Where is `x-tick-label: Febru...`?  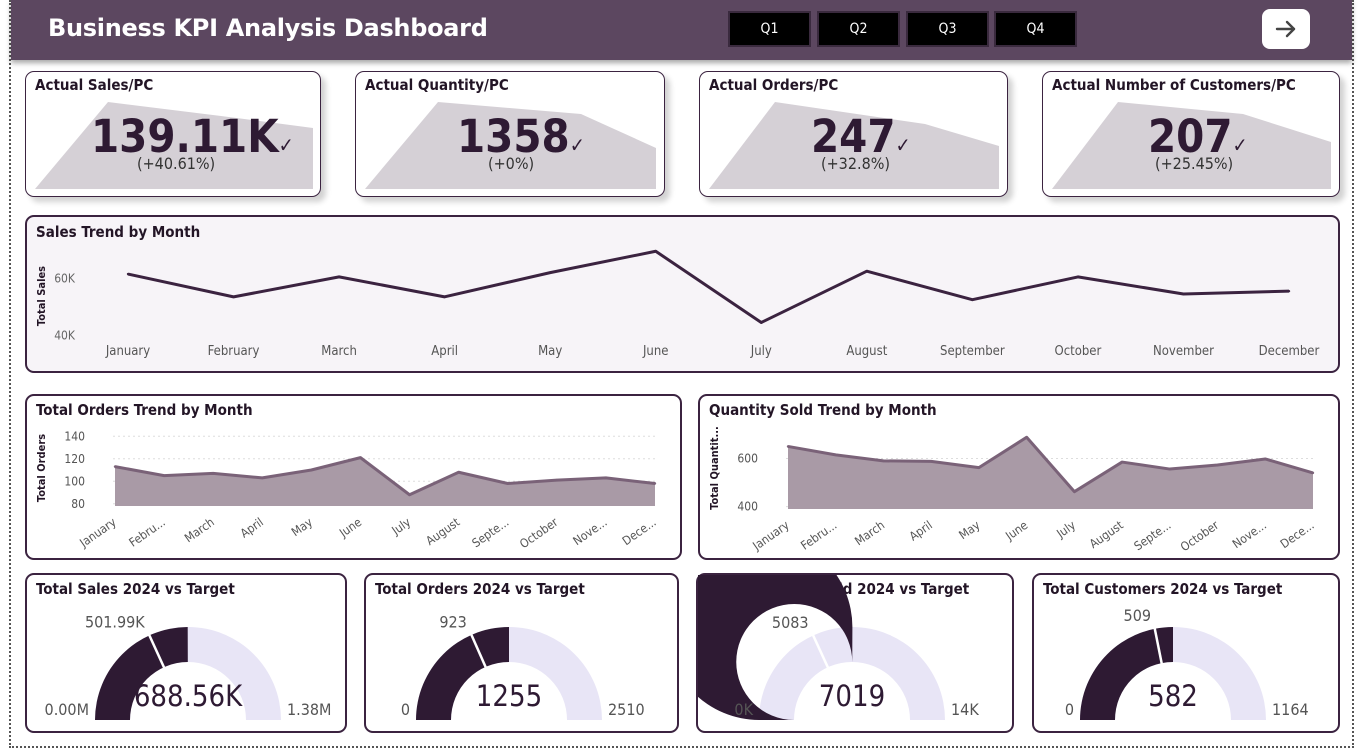 x-tick-label: Febru... is located at coordinates (147, 532).